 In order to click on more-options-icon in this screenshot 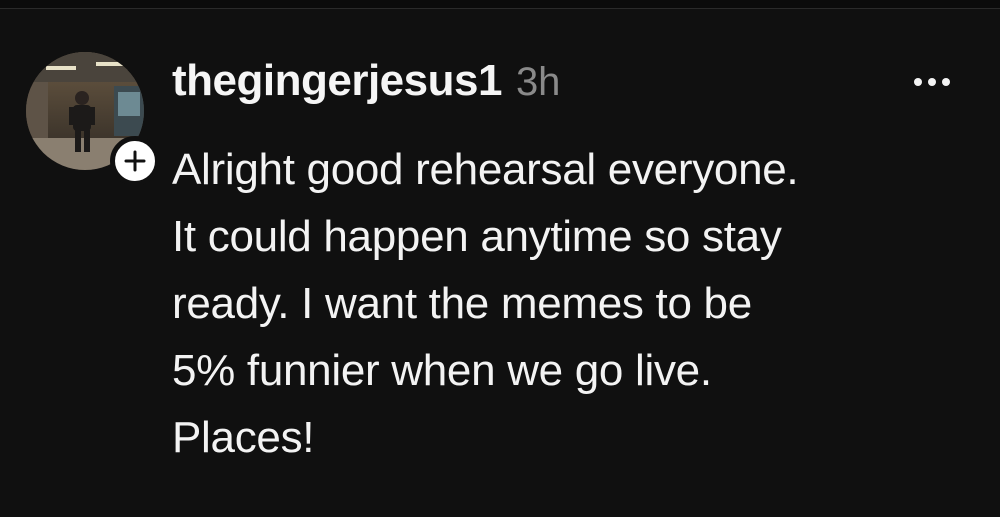, I will do `click(932, 82)`.